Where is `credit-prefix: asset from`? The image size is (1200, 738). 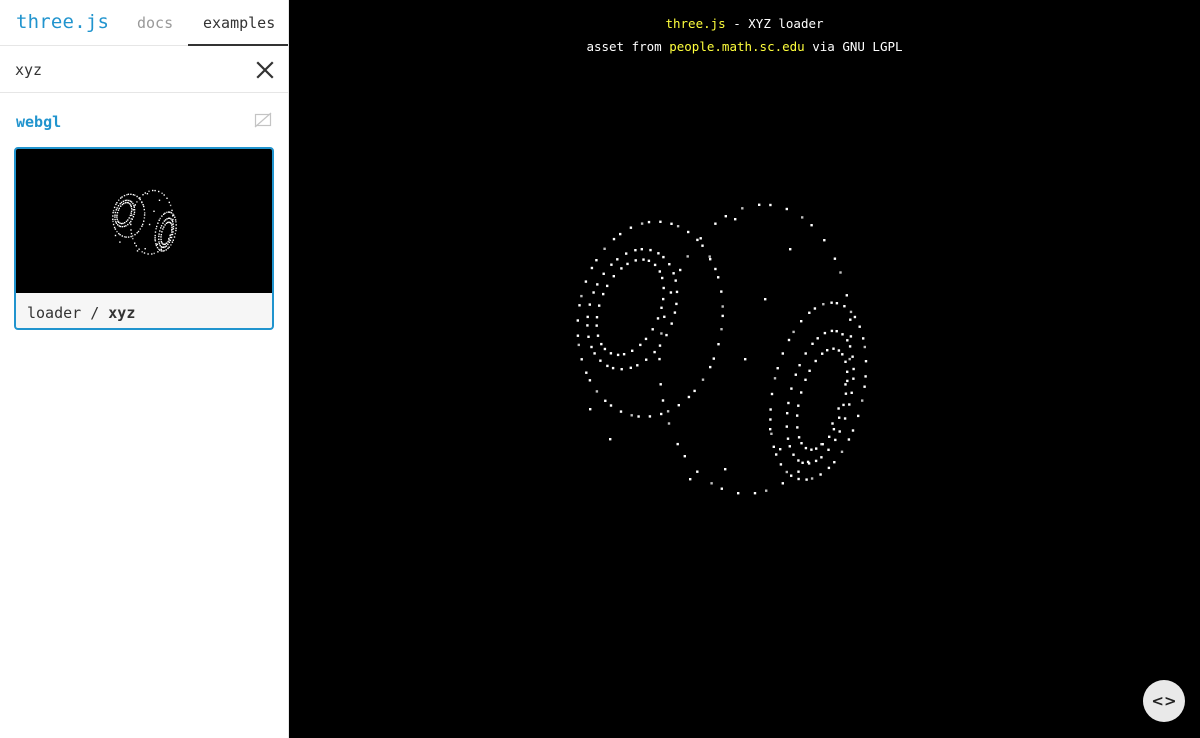
credit-prefix: asset from is located at coordinates (628, 46).